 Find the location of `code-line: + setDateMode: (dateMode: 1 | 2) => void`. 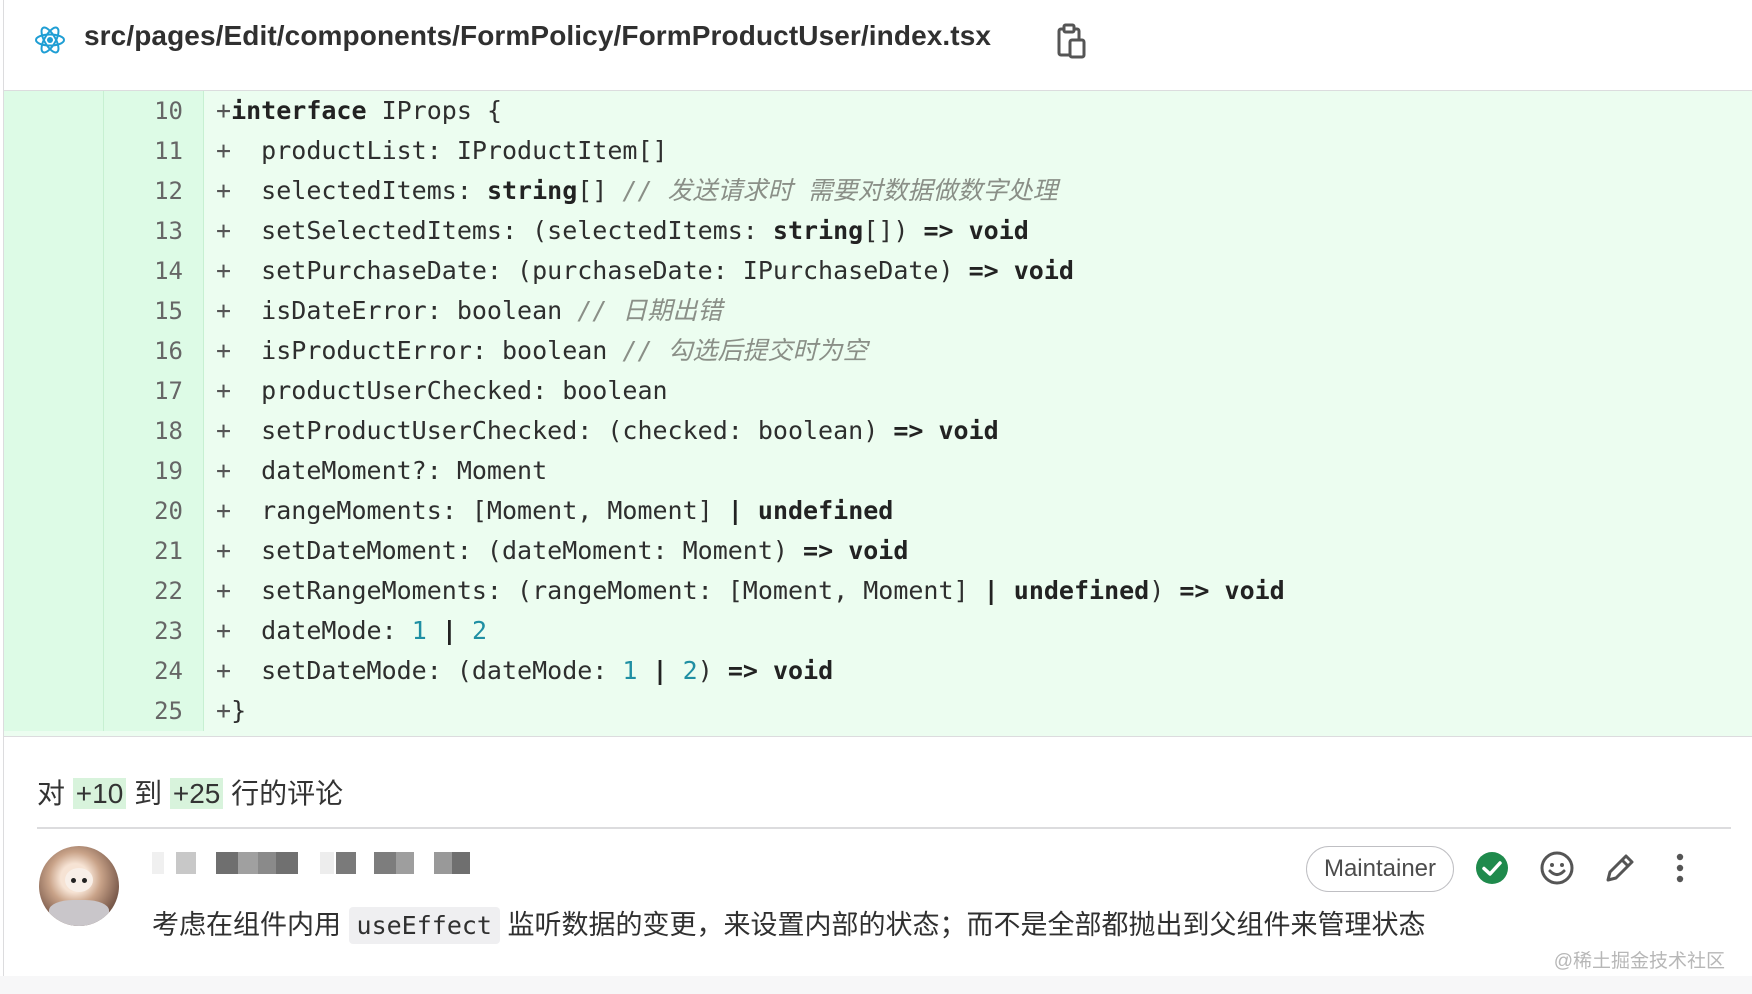

code-line: + setDateMode: (dateMode: 1 | 2) => void is located at coordinates (524, 671).